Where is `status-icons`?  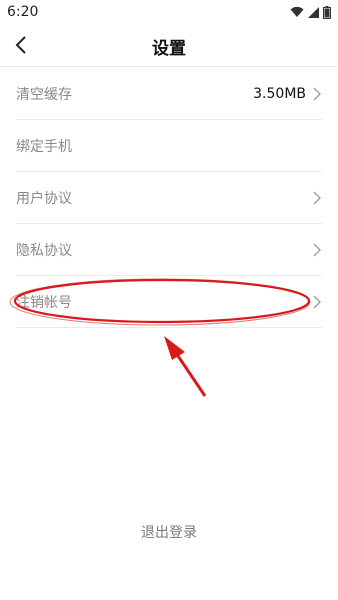 status-icons is located at coordinates (310, 12).